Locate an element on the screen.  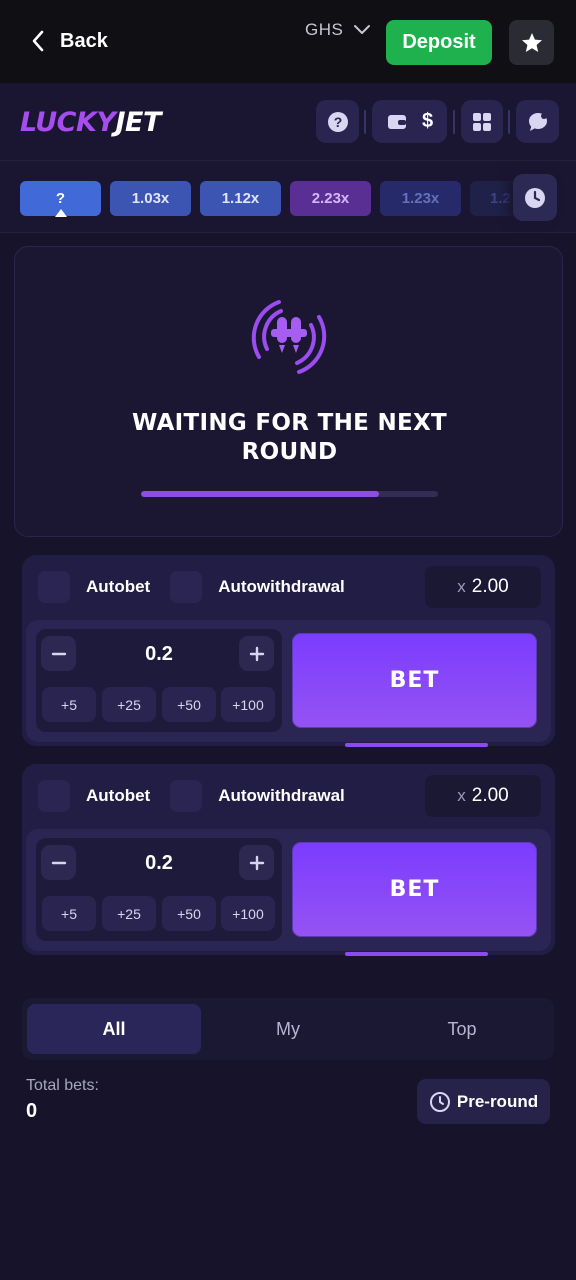
tab-my: My is located at coordinates (288, 1029).